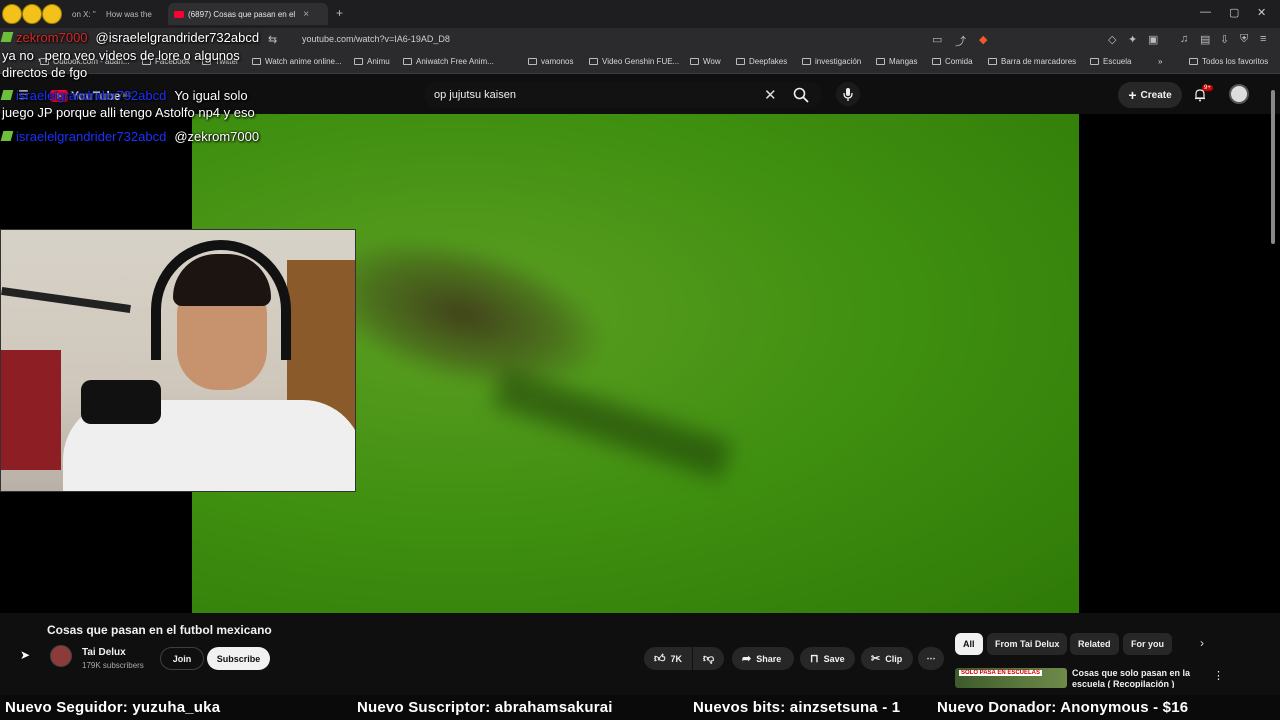 The image size is (1280, 720). What do you see at coordinates (983, 39) in the screenshot?
I see `brave-shield-icon: ◆` at bounding box center [983, 39].